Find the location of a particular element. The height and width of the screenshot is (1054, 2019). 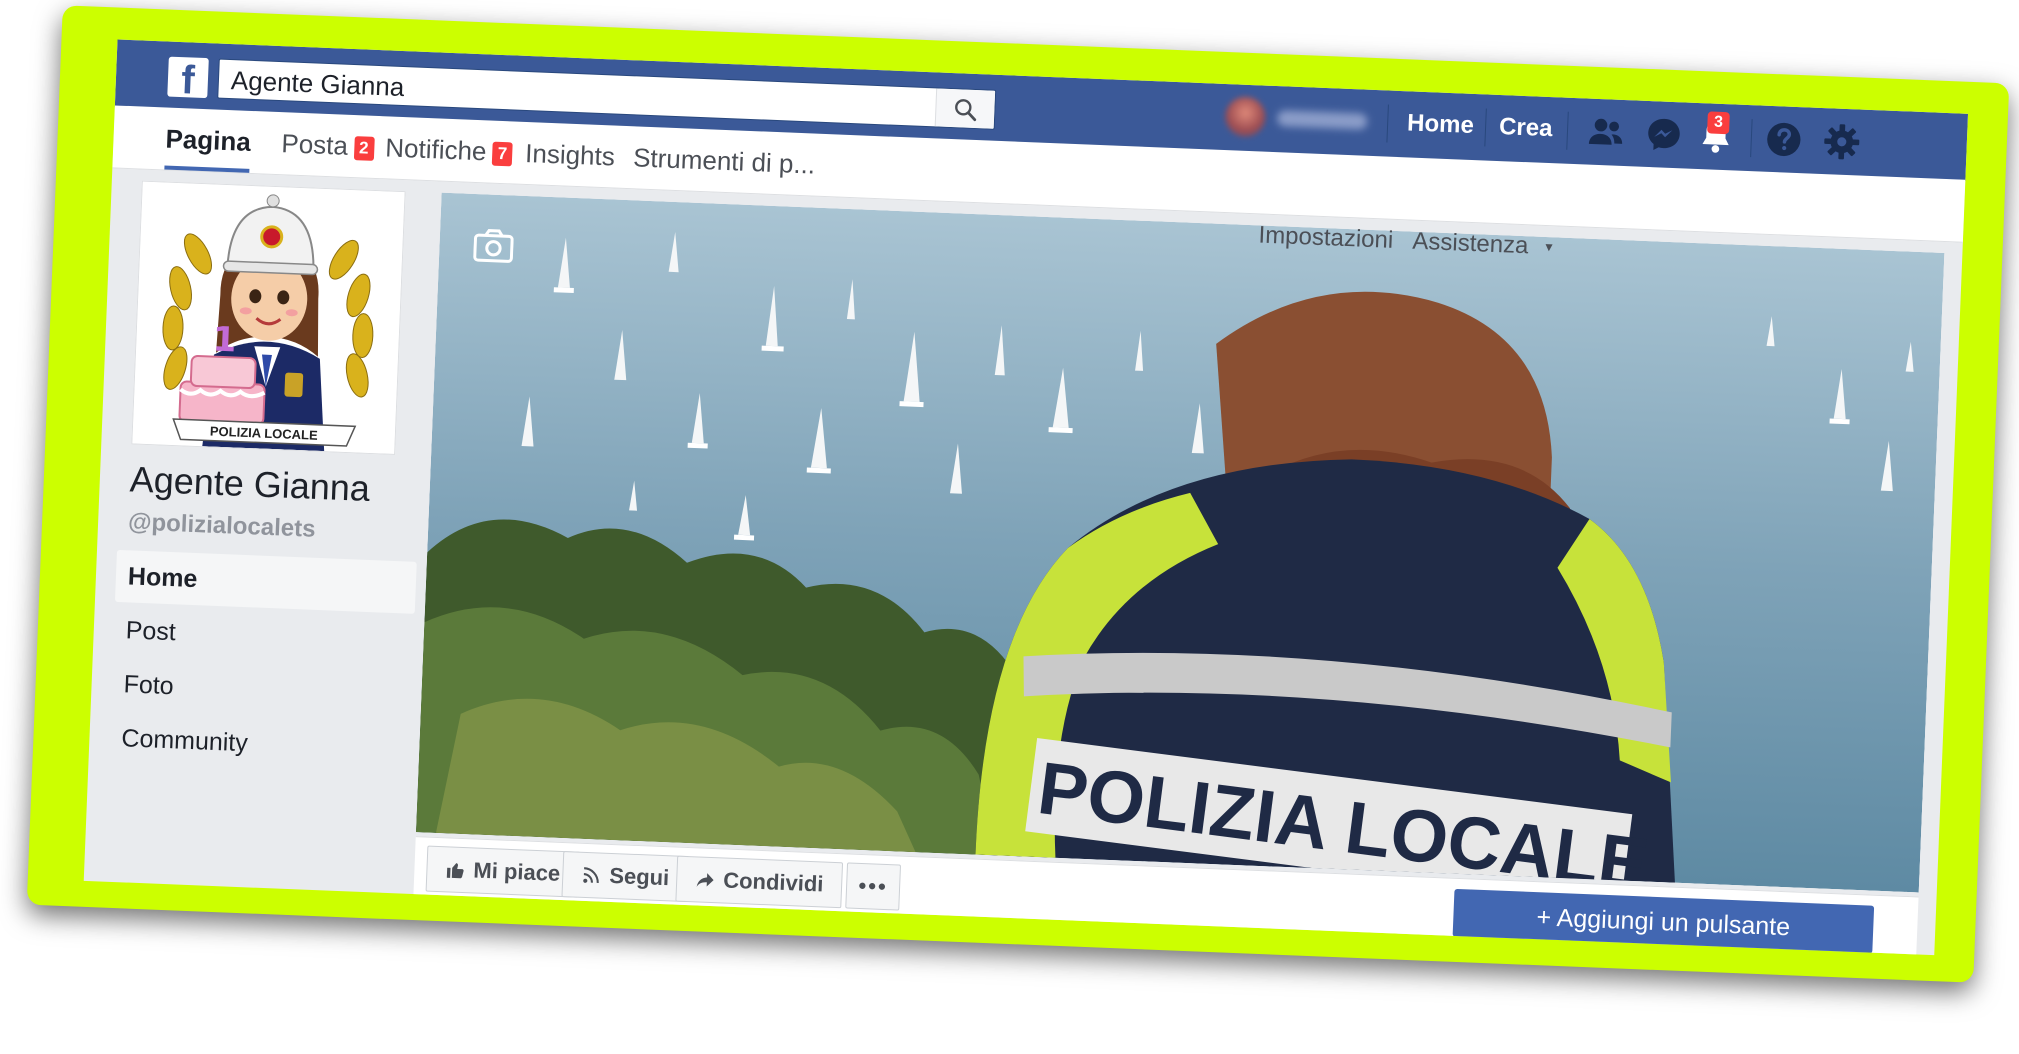

more-options-button: ••• is located at coordinates (873, 886).